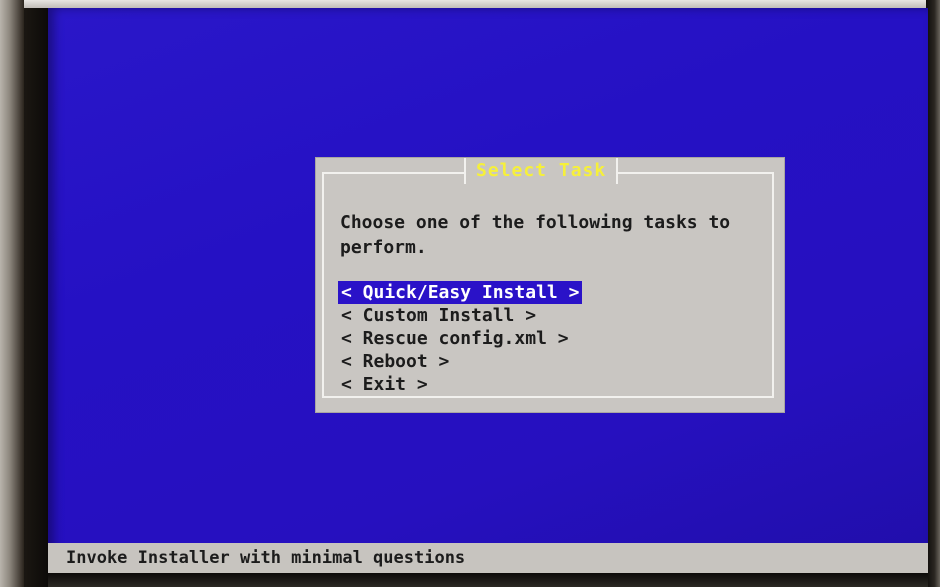 Image resolution: width=940 pixels, height=587 pixels. I want to click on dialog-title: Select Task, so click(541, 171).